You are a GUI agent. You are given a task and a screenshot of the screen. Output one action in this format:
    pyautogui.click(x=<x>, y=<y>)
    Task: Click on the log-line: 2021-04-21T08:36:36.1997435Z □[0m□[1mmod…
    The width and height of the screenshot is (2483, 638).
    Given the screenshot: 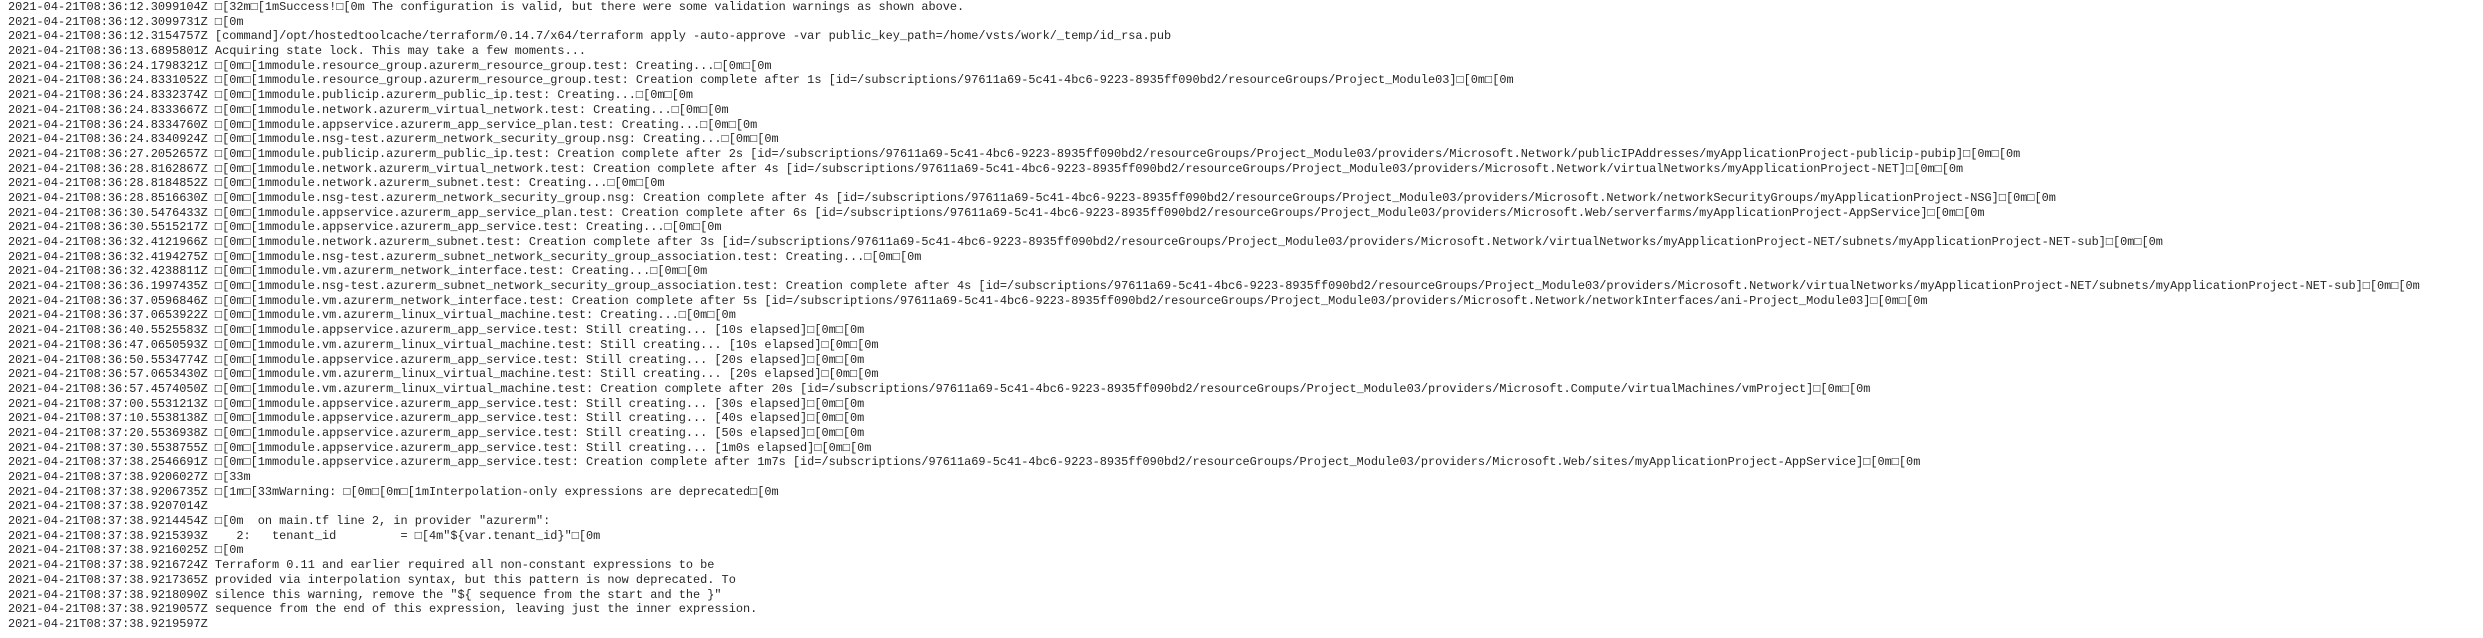 What is the action you would take?
    pyautogui.click(x=1214, y=286)
    